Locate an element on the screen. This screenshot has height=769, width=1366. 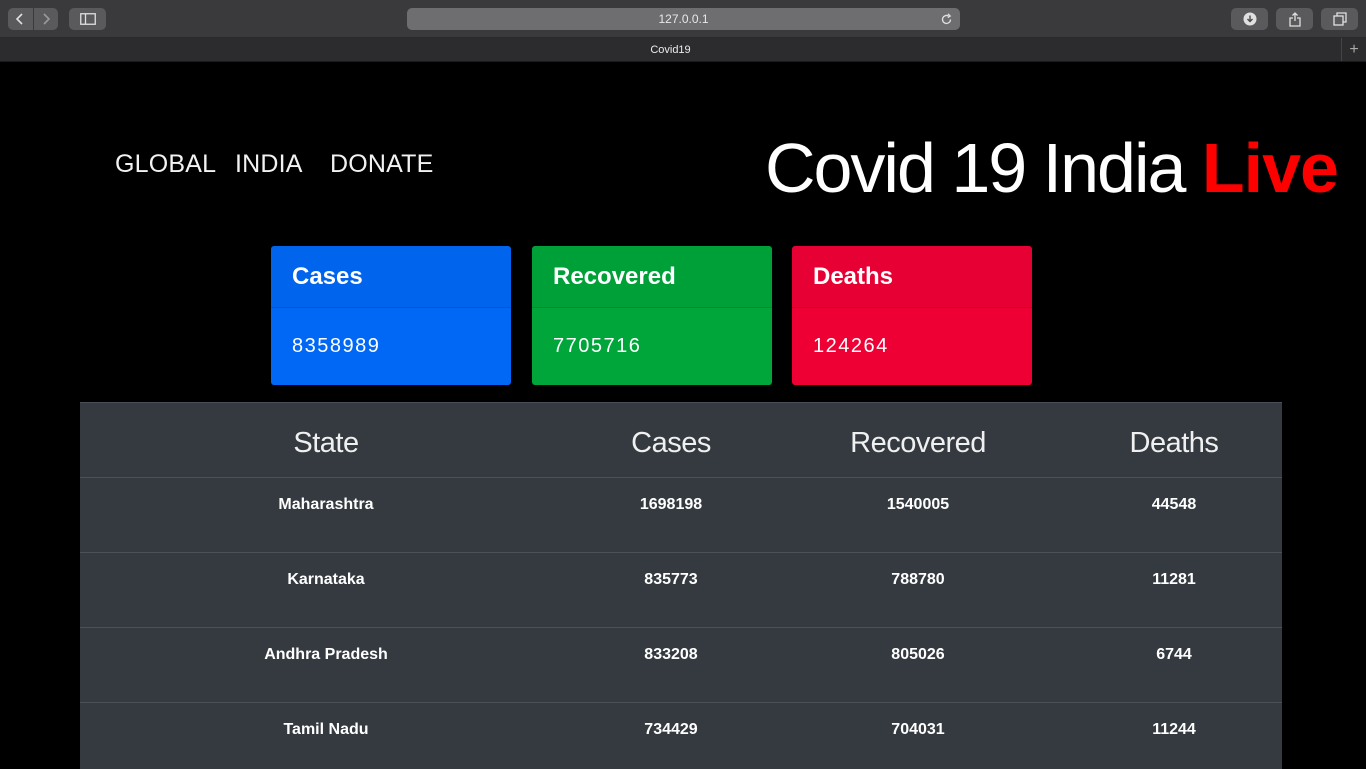
column-header-deaths: Deaths is located at coordinates (1174, 443).